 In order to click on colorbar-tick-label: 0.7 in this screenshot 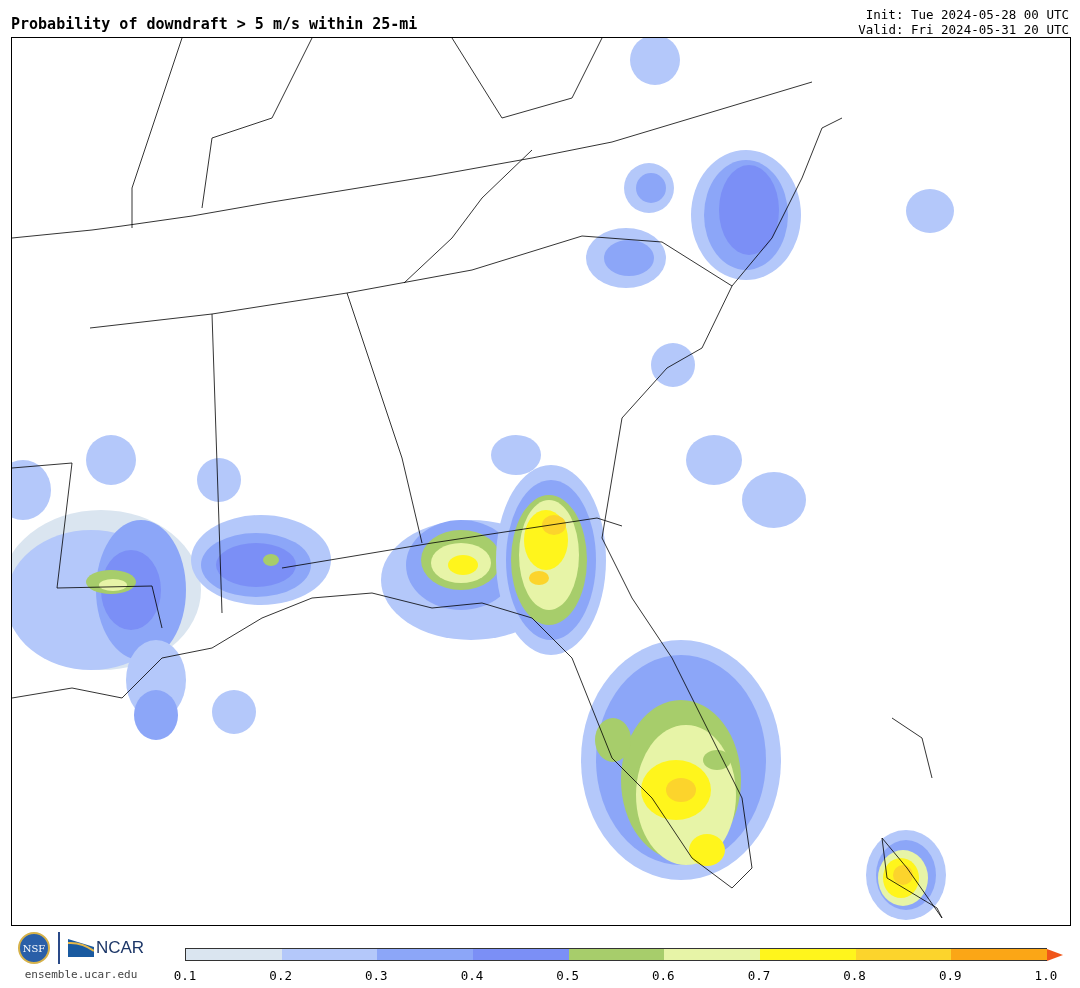, I will do `click(758, 975)`.